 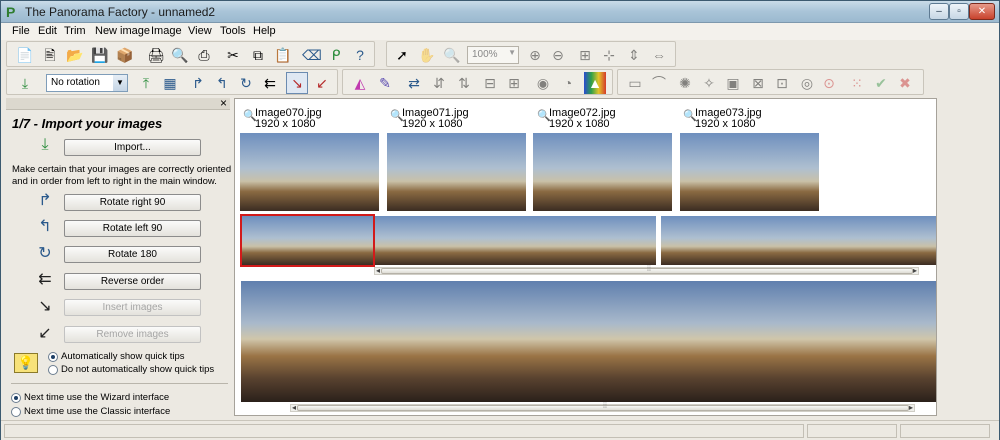 I want to click on zoom-combobox: 100% ▼, so click(x=493, y=55).